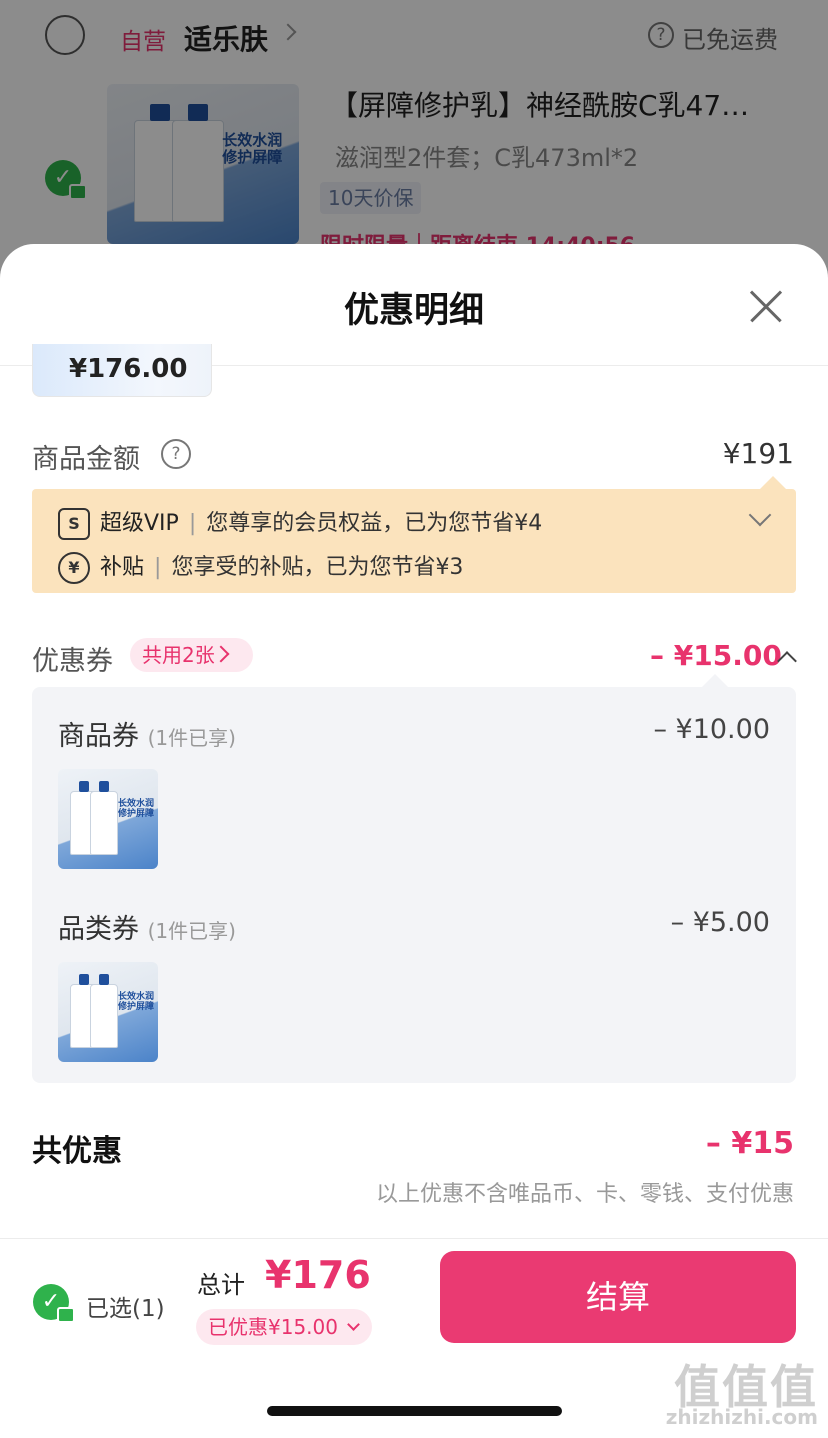 The height and width of the screenshot is (1438, 828). Describe the element at coordinates (98, 929) in the screenshot. I see `coupon-name: 品类券` at that location.